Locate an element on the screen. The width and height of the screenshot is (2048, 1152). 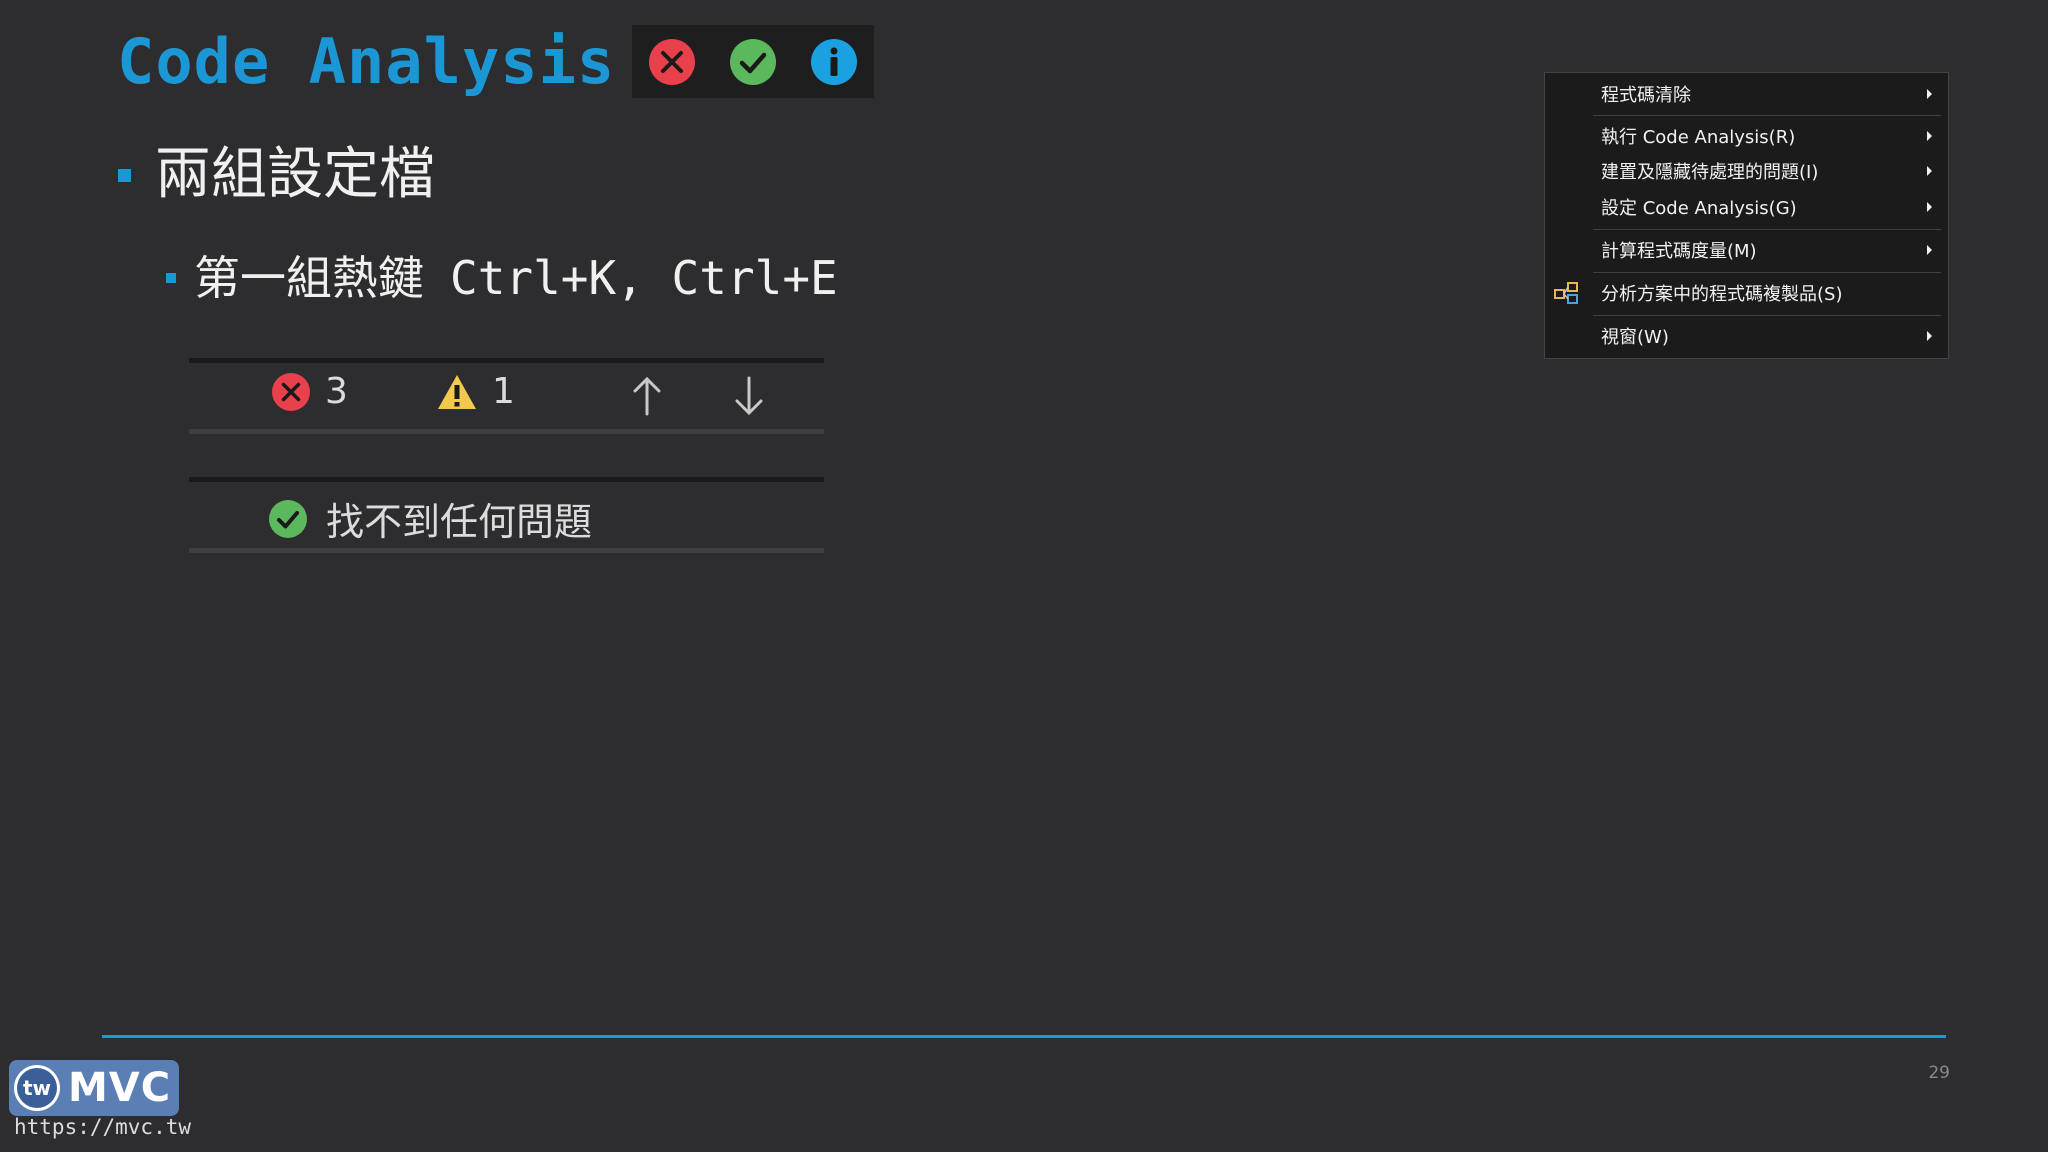
info-icon is located at coordinates (833, 61).